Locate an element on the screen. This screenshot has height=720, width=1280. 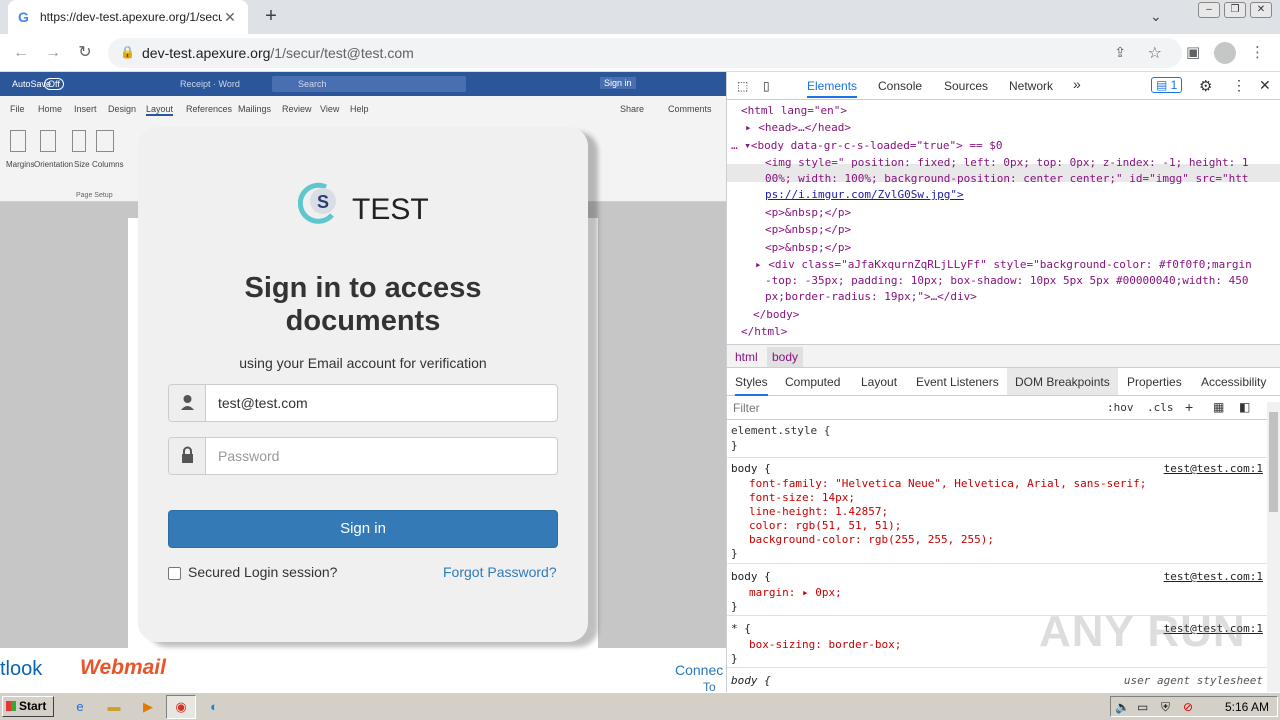
window-controls: – ❐ ✕ is located at coordinates (1235, 10).